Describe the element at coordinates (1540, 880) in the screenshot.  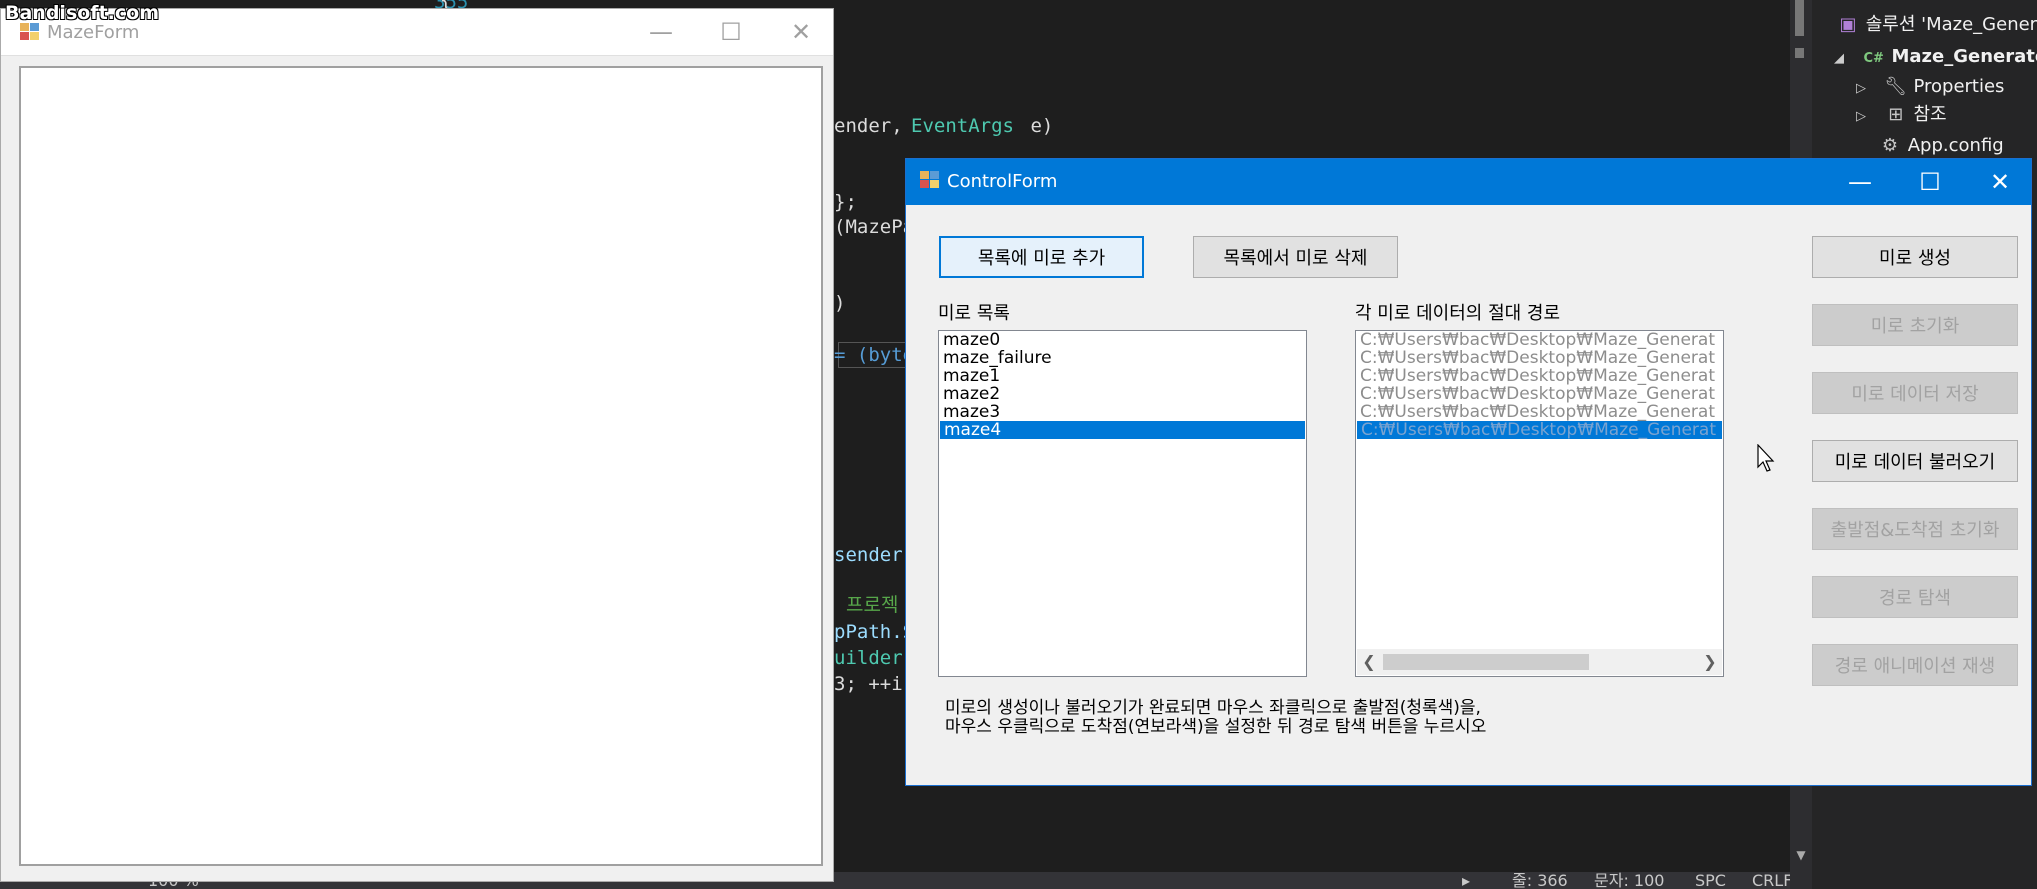
I see `line-indicator: 줄: 366` at that location.